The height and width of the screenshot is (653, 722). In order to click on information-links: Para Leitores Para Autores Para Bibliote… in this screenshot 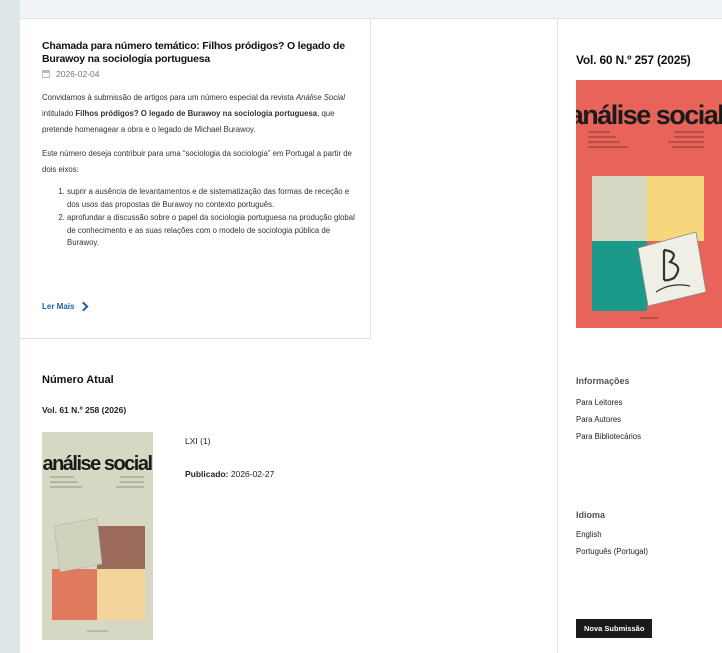, I will do `click(608, 419)`.